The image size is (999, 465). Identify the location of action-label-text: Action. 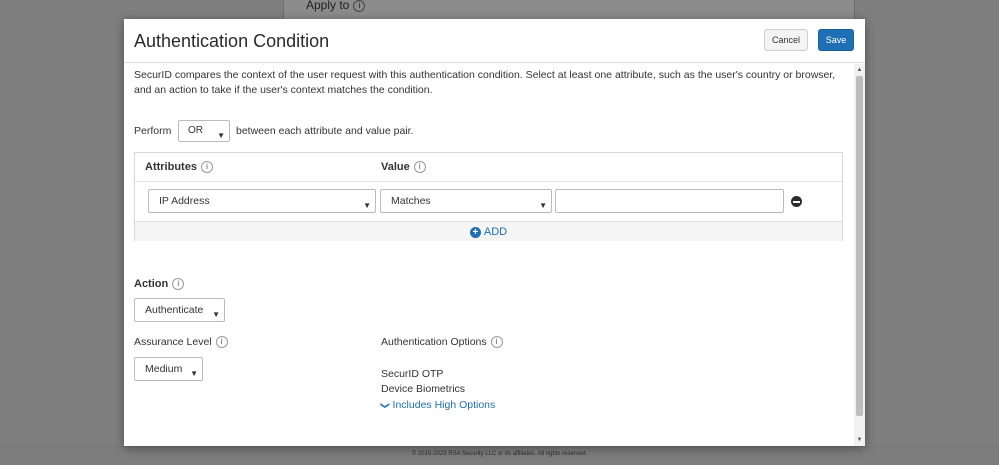
(151, 284).